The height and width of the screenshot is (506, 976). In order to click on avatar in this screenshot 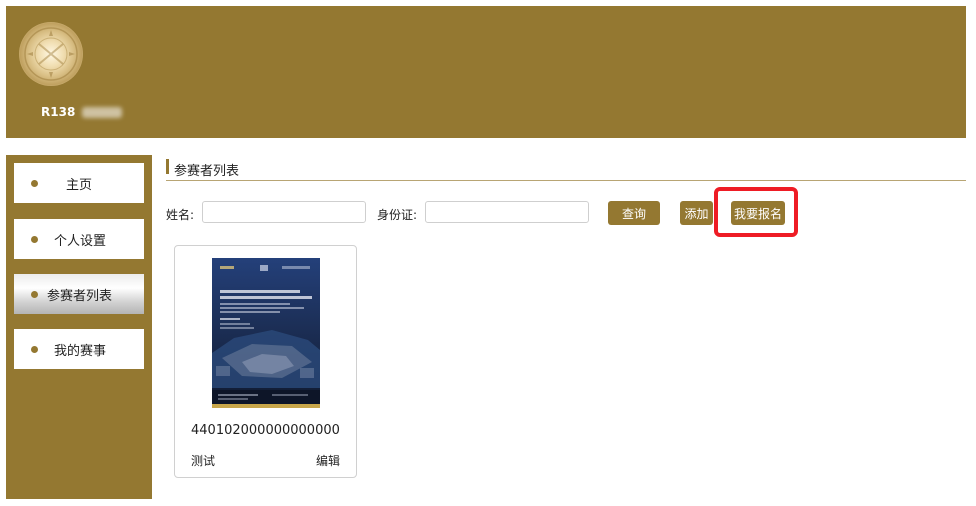, I will do `click(51, 54)`.